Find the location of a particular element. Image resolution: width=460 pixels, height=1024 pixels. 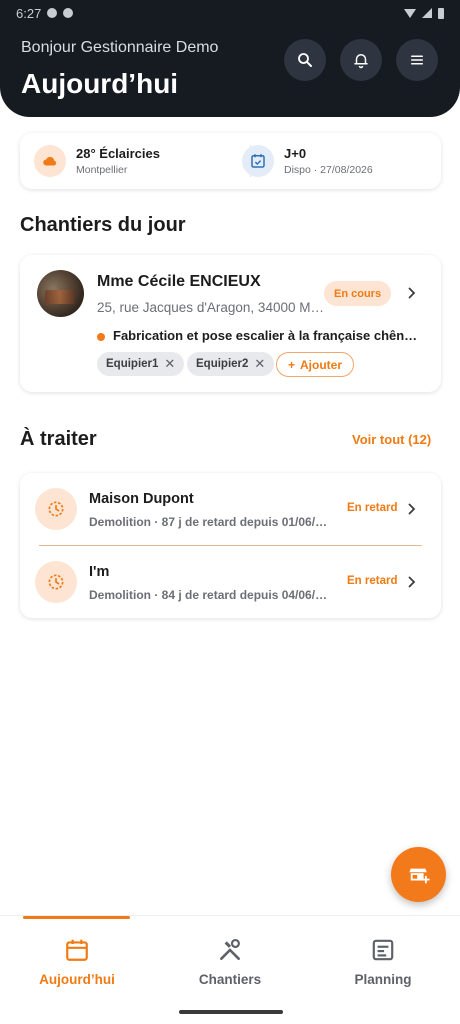

weather-icon-badge is located at coordinates (50, 161).